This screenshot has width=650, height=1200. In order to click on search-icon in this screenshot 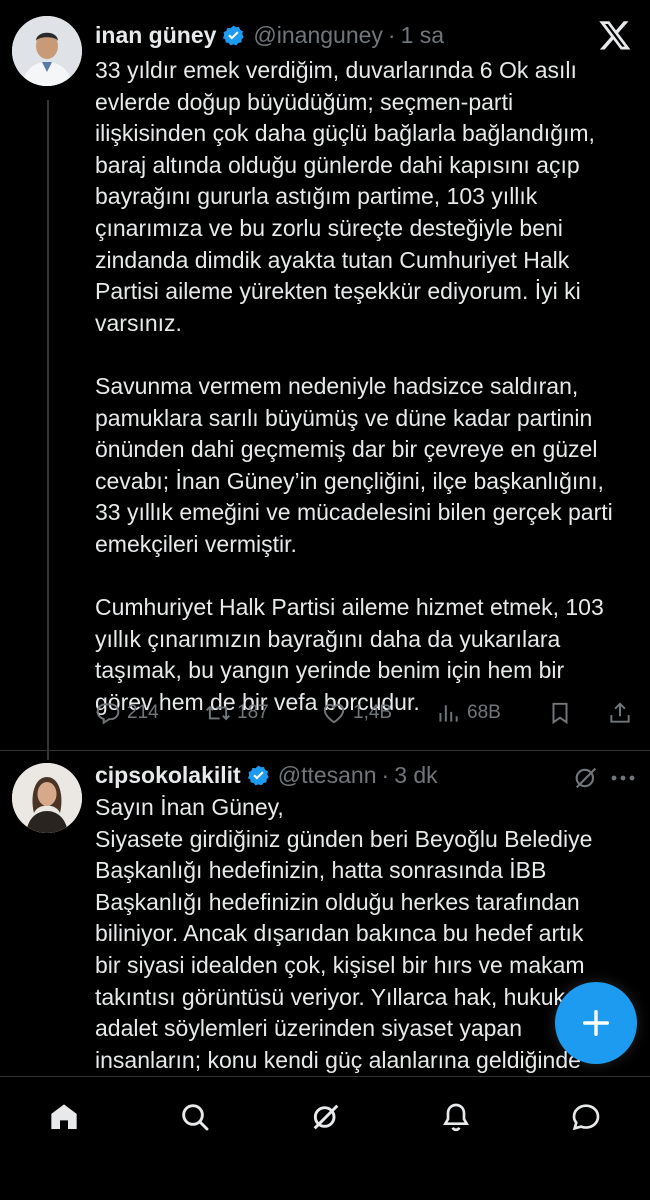, I will do `click(195, 1117)`.